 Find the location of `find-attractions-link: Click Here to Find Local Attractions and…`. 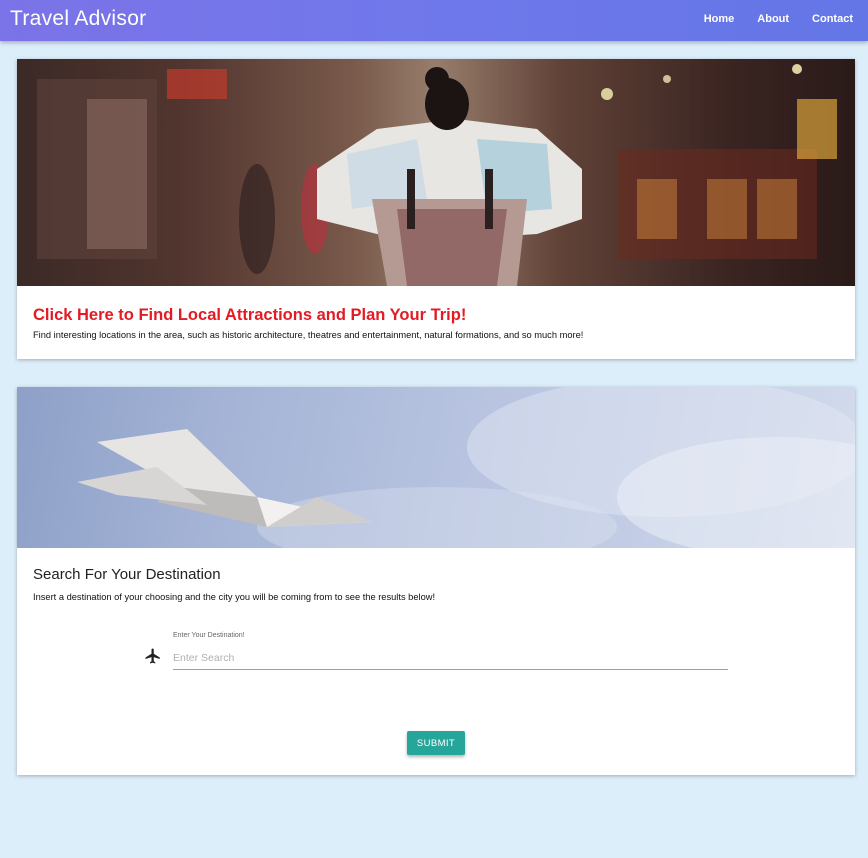

find-attractions-link: Click Here to Find Local Attractions and… is located at coordinates (249, 315).